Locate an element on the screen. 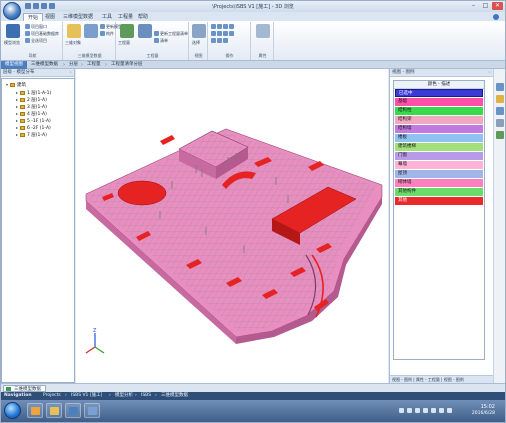 The image size is (506, 423). tab-3d-model-data: 三维模型数据 is located at coordinates (78, 17).